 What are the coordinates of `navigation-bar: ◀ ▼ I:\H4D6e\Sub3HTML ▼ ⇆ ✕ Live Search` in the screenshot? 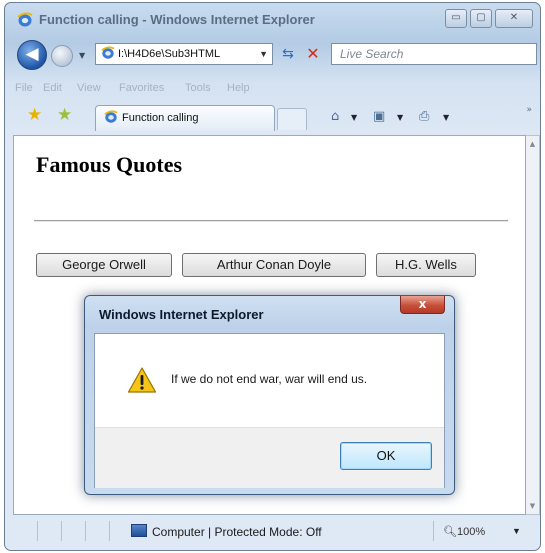 It's located at (272, 56).